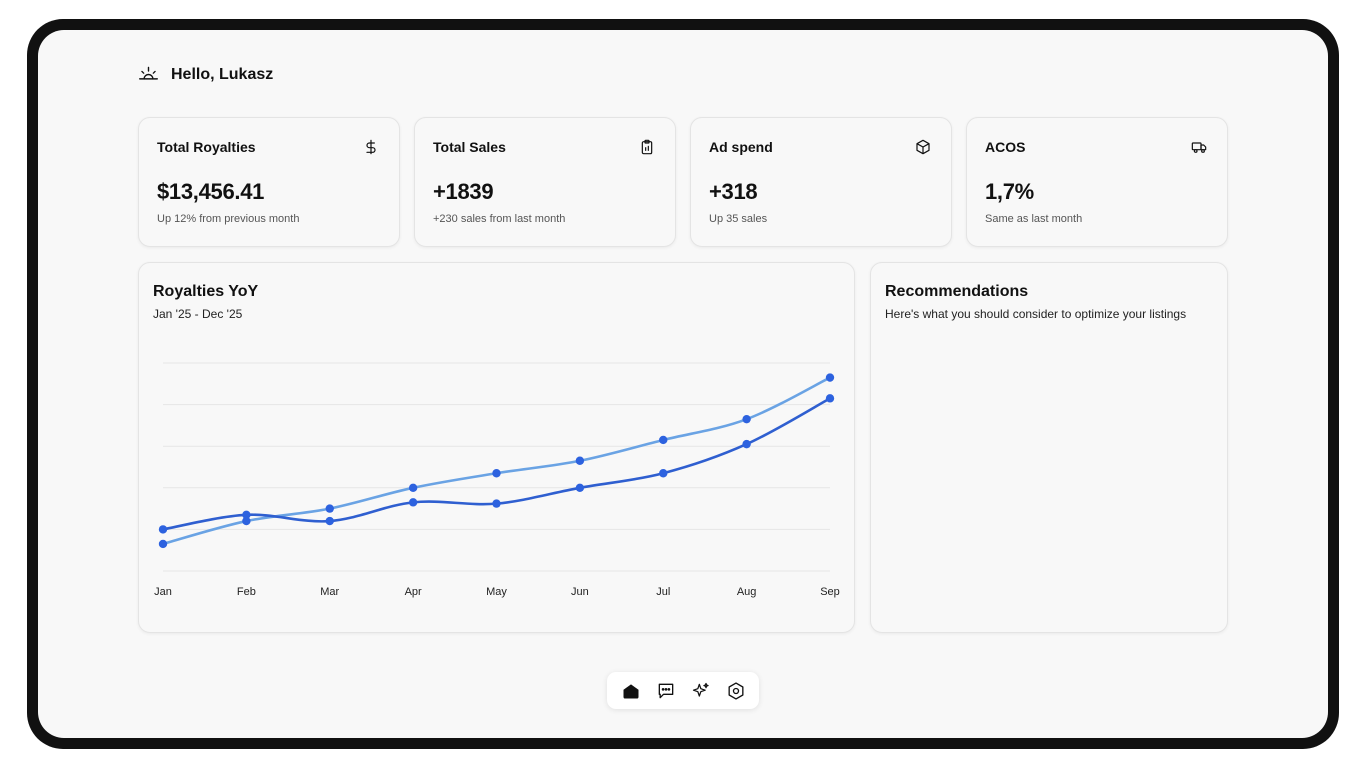 The width and height of the screenshot is (1366, 768). Describe the element at coordinates (821, 182) in the screenshot. I see `stat-card-ad-spend: Ad spend +318 Up 35 sales` at that location.